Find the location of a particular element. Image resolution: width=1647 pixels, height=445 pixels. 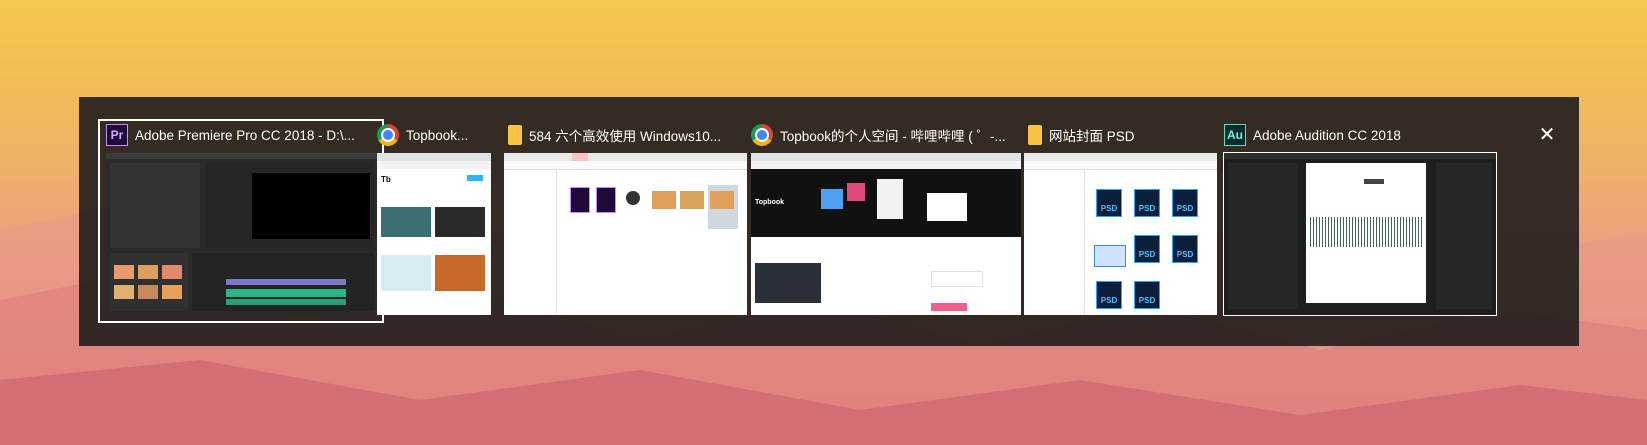

window-audition: Au Adobe Audition CC 2018 is located at coordinates (1358, 221).